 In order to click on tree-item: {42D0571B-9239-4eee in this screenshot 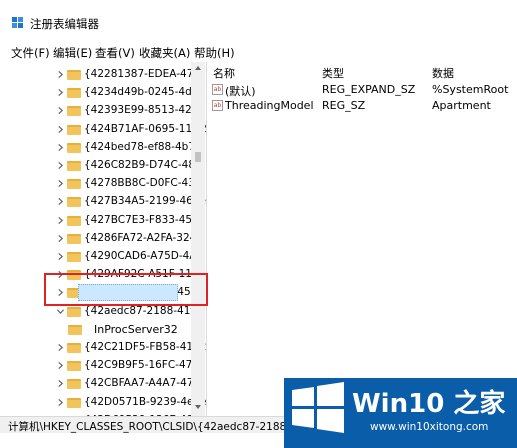, I will do `click(107, 403)`.